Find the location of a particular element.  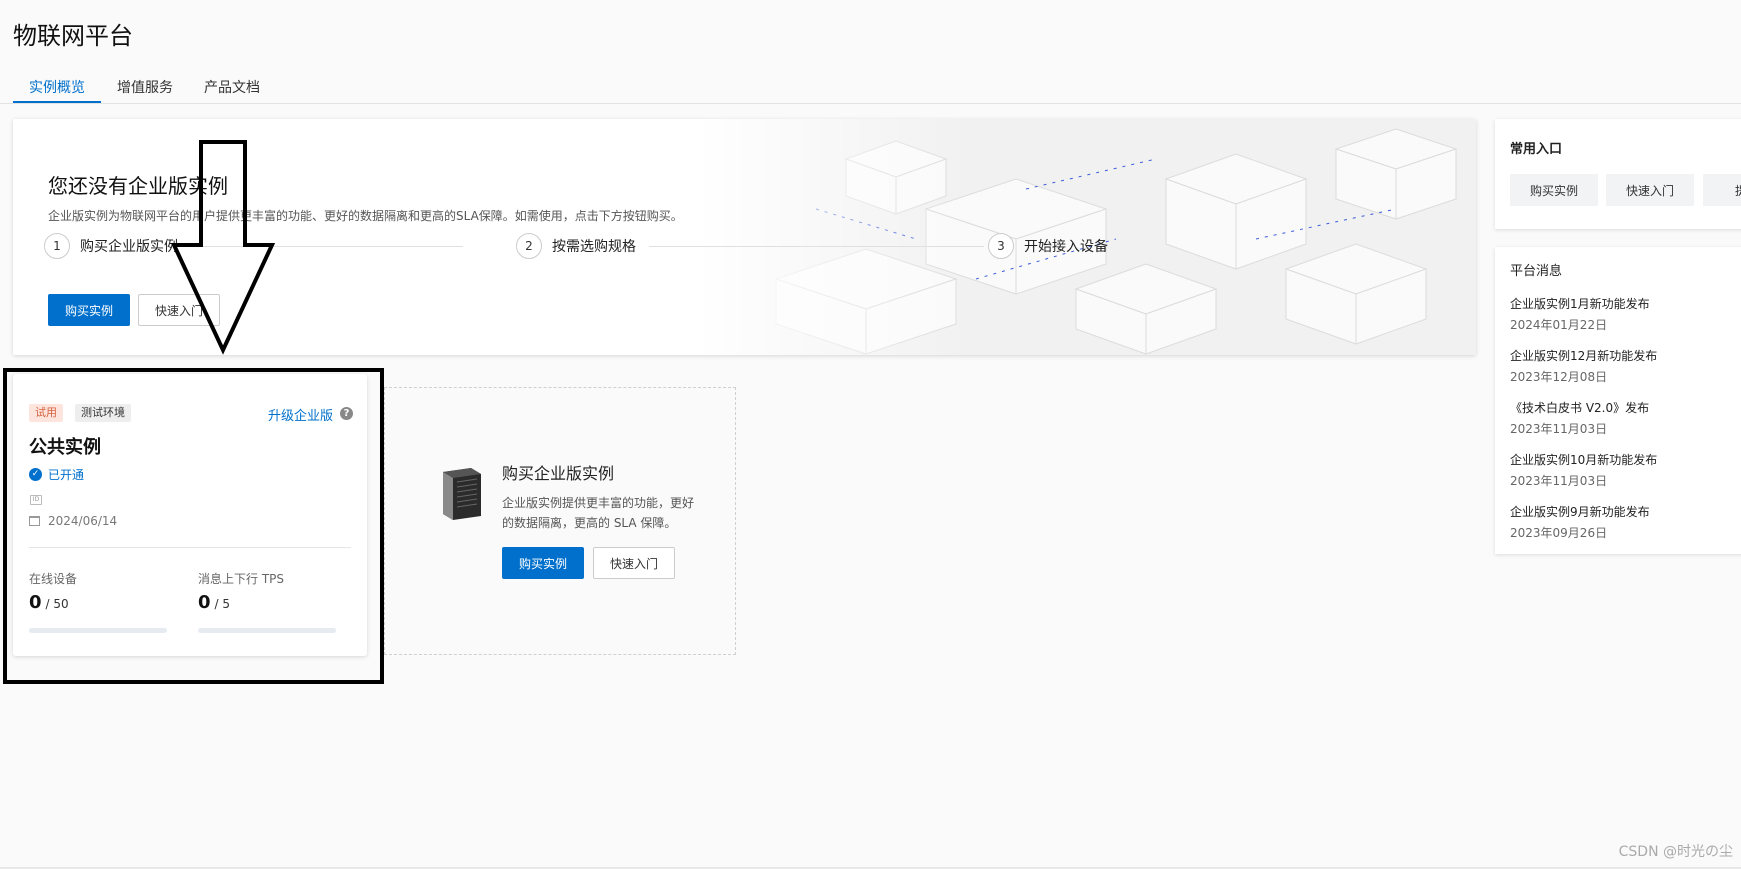

news-item: 企业版实例9月新功能发布 2023年09月26日 is located at coordinates (1580, 522).